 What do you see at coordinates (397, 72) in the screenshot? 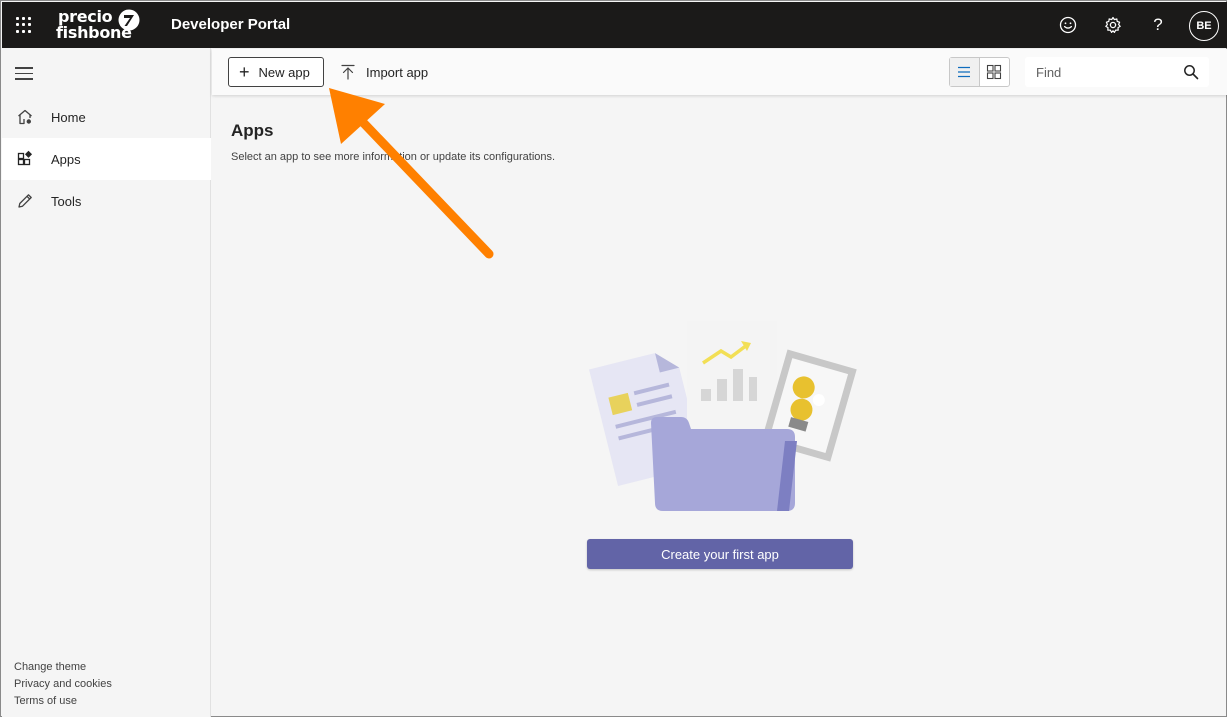
I see `import-app-label: Import app` at bounding box center [397, 72].